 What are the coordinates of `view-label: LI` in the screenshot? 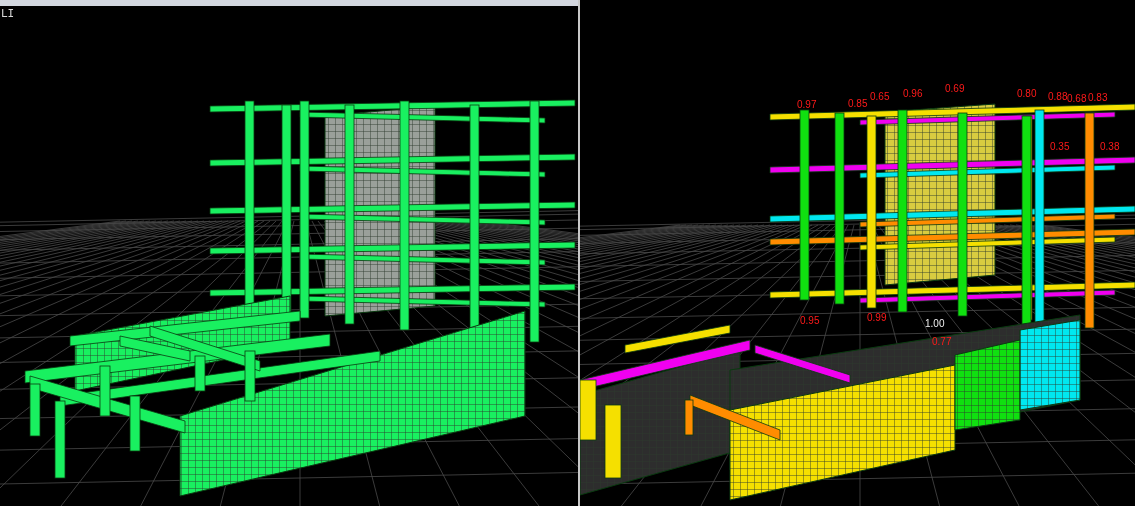 It's located at (8, 13).